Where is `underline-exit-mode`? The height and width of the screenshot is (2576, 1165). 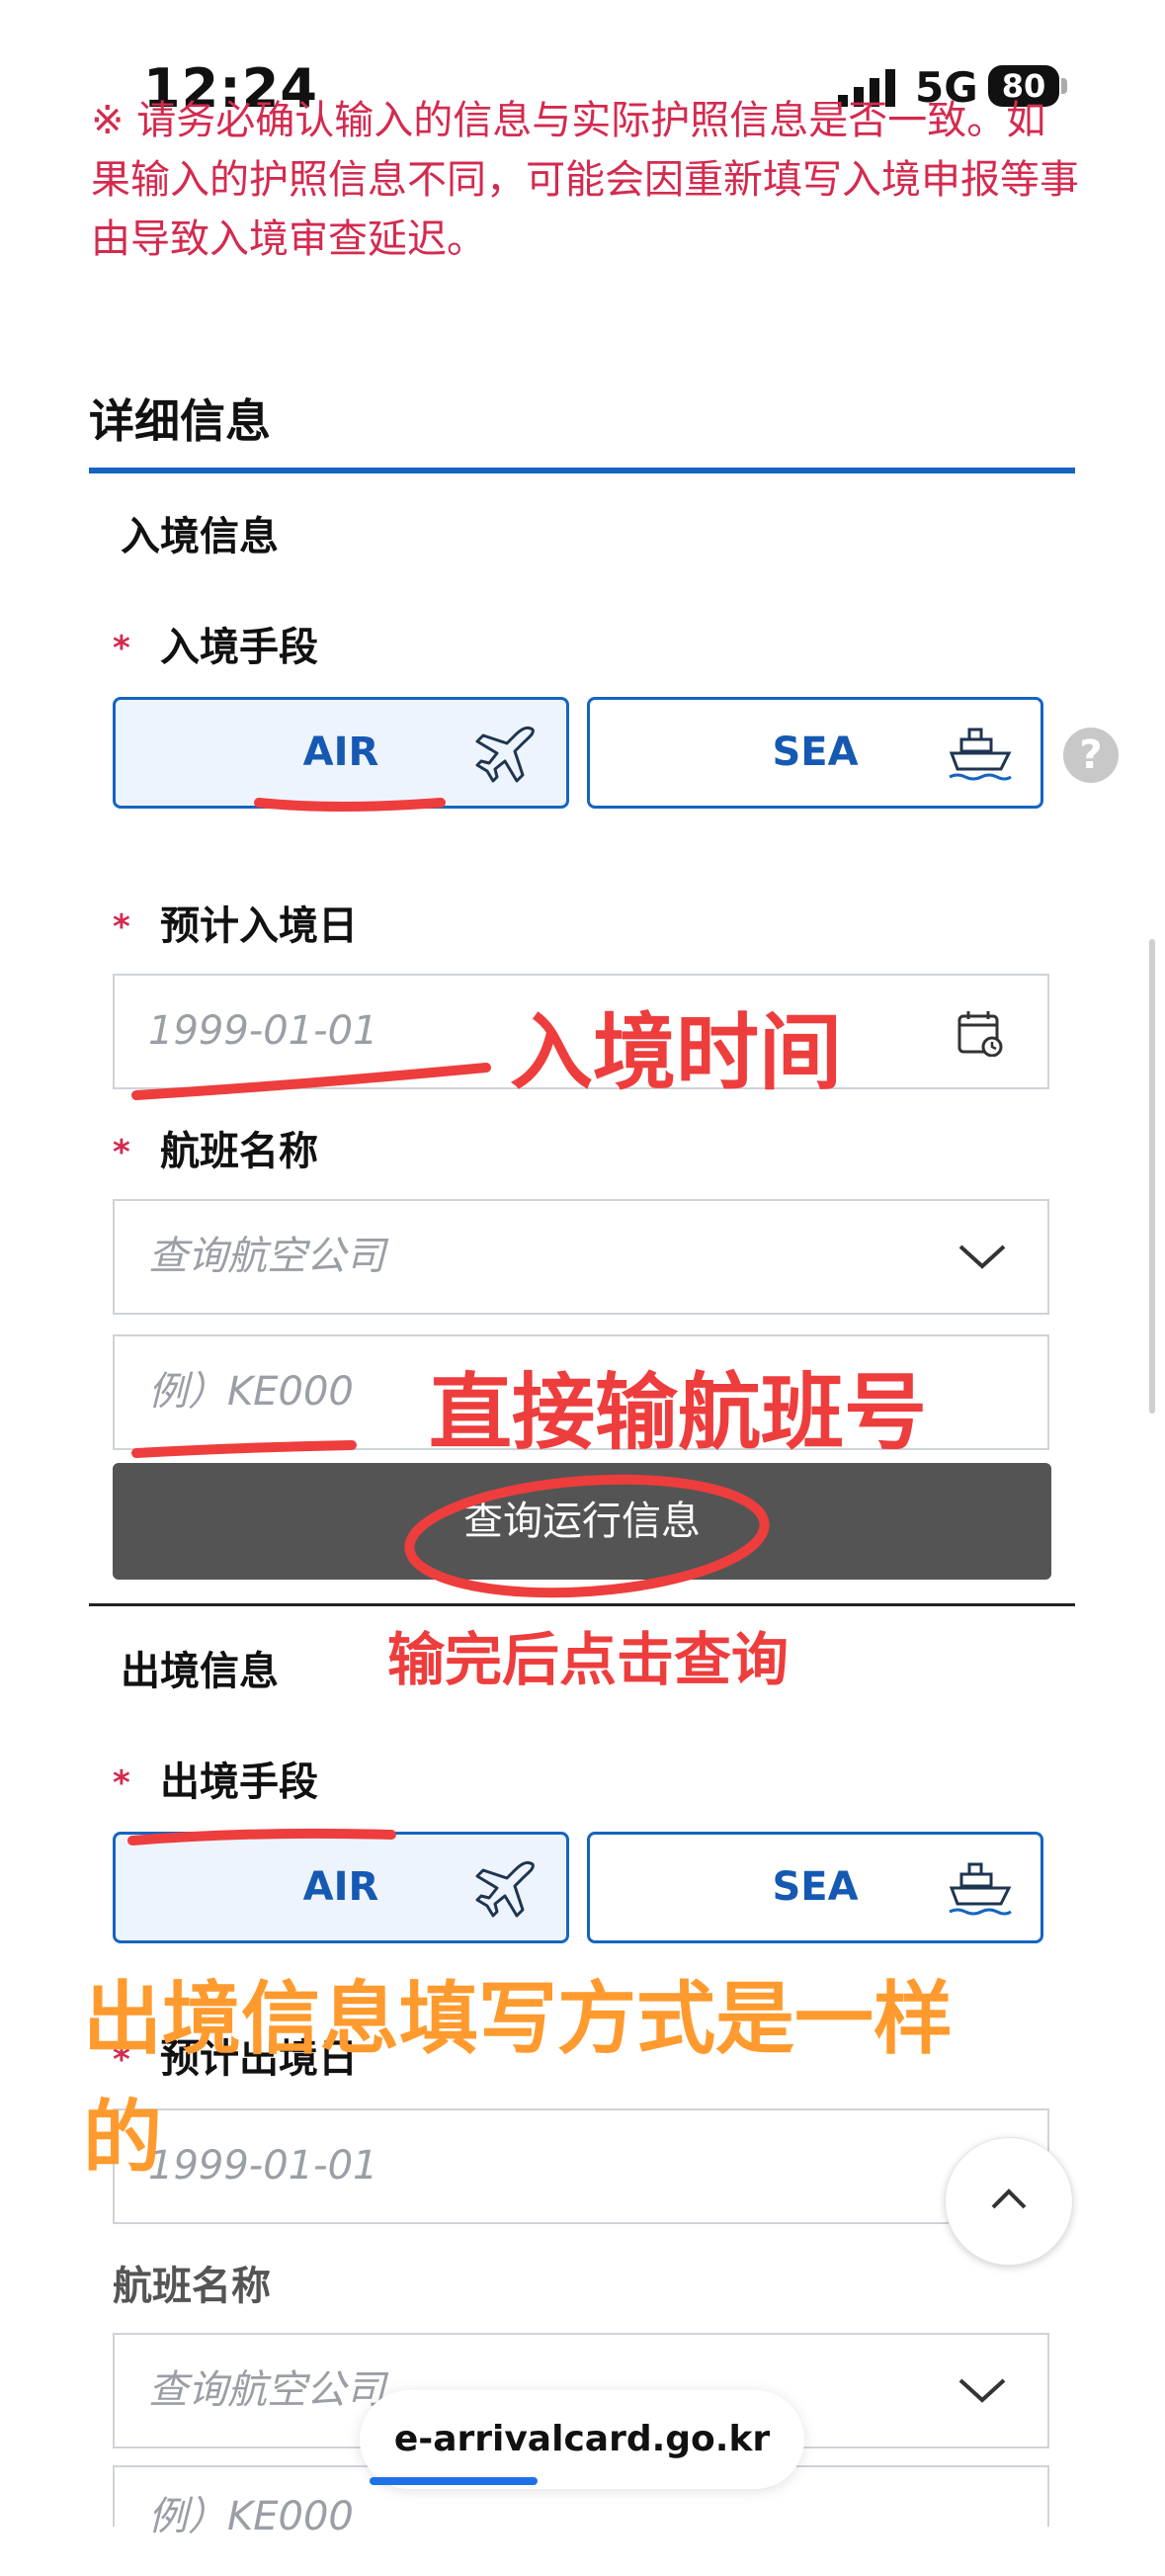
underline-exit-mode is located at coordinates (261, 1837).